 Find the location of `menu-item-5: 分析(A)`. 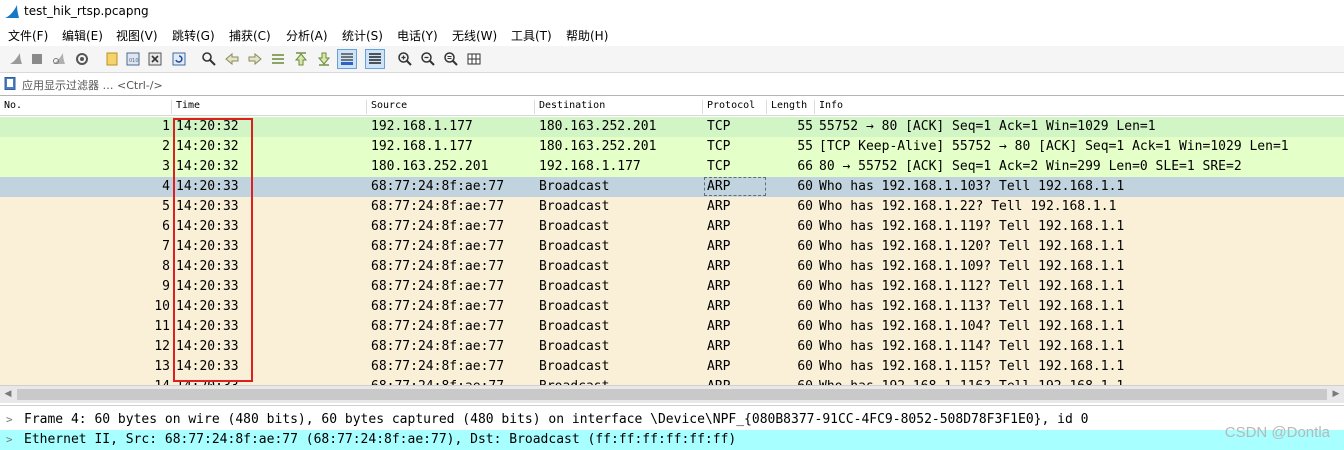

menu-item-5: 分析(A) is located at coordinates (307, 35).